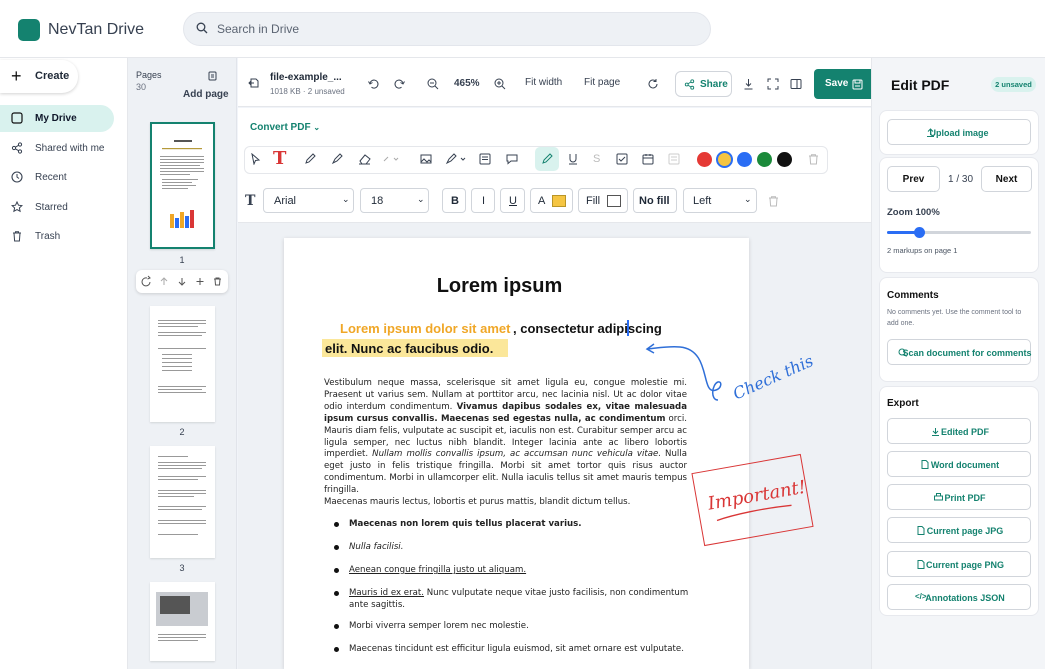  I want to click on highlighter-icon, so click(337, 159).